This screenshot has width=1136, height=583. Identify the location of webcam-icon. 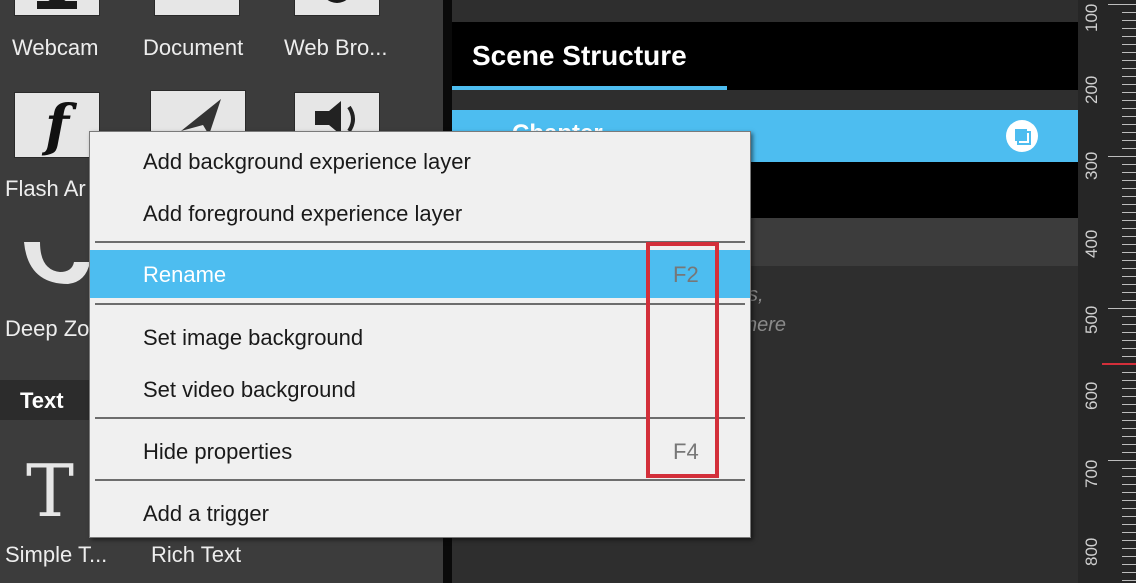
(57, 8).